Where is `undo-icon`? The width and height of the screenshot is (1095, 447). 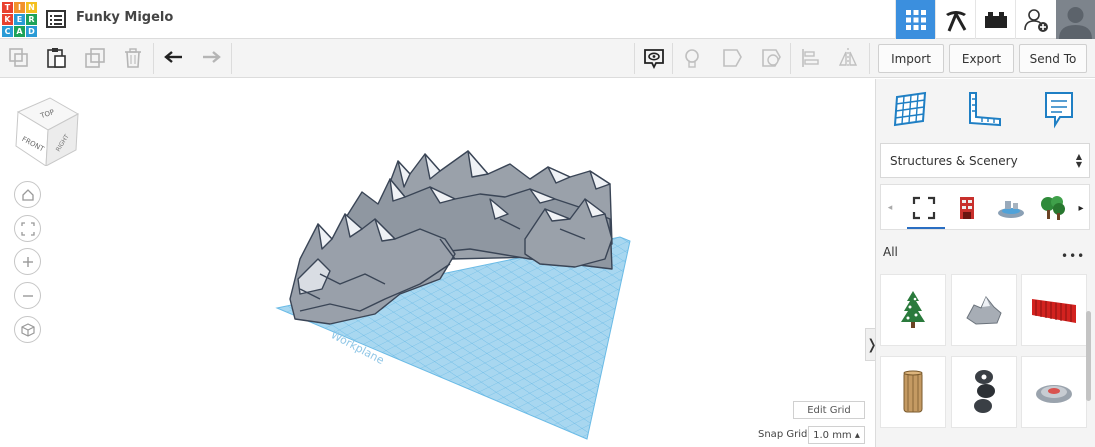 undo-icon is located at coordinates (173, 57).